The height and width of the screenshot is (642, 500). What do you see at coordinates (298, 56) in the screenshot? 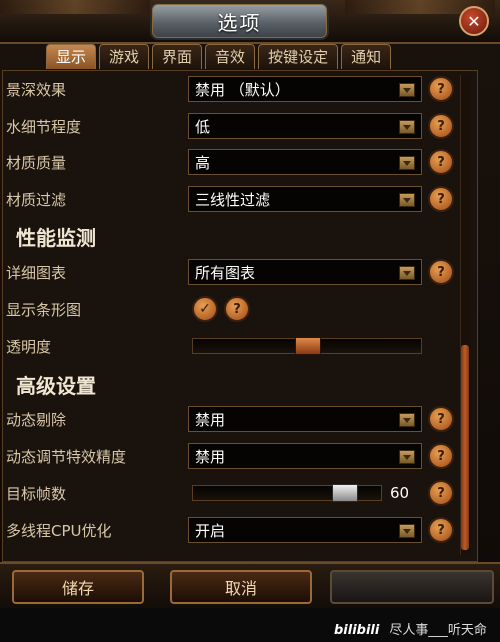
I see `tab-keybindings: 按键设定` at bounding box center [298, 56].